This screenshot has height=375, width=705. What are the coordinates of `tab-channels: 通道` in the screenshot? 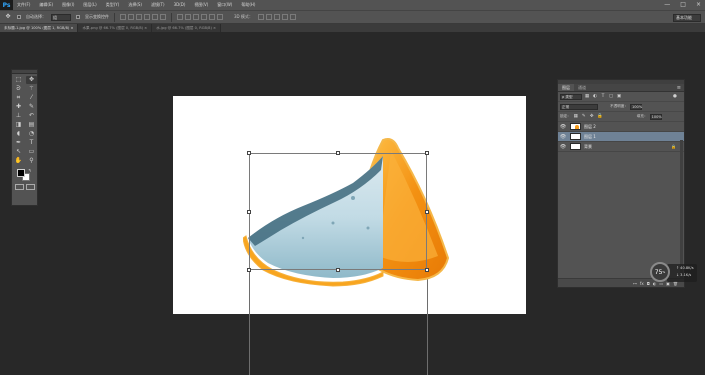 It's located at (582, 87).